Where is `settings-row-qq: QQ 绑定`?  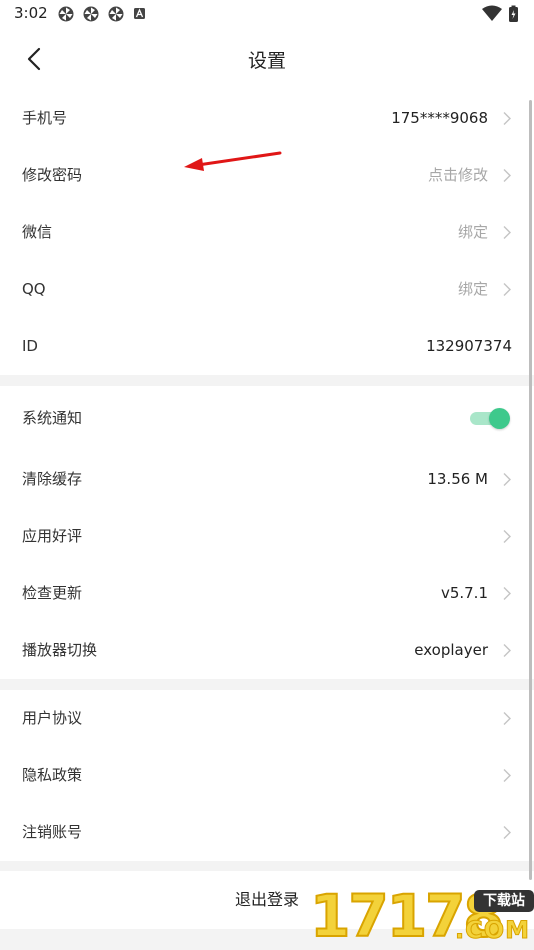
settings-row-qq: QQ 绑定 is located at coordinates (267, 289).